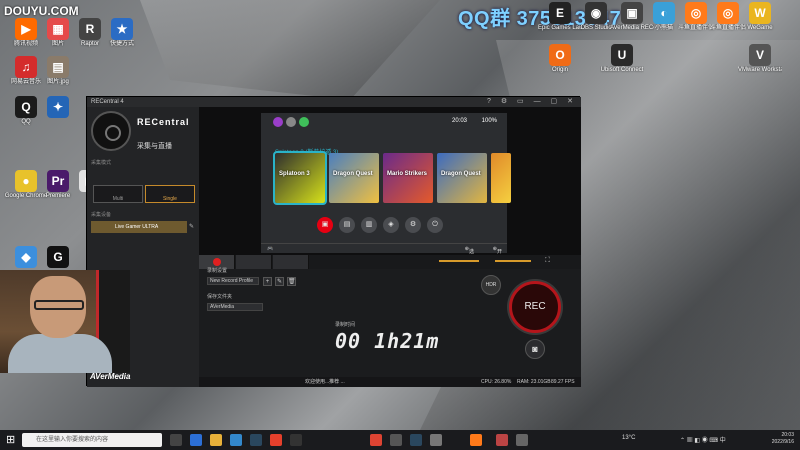 This screenshot has height=450, width=800. What do you see at coordinates (501, 178) in the screenshot?
I see `game-tile` at bounding box center [501, 178].